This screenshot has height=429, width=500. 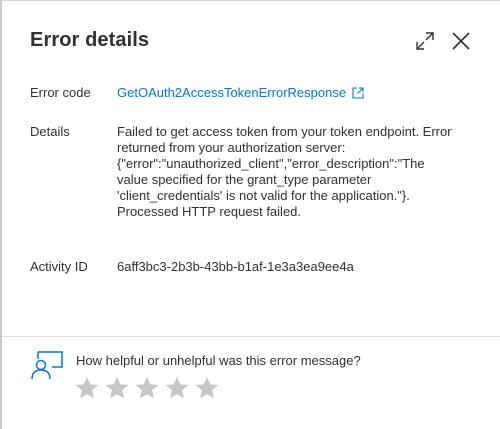 What do you see at coordinates (207, 388) in the screenshot?
I see `star-5-icon` at bounding box center [207, 388].